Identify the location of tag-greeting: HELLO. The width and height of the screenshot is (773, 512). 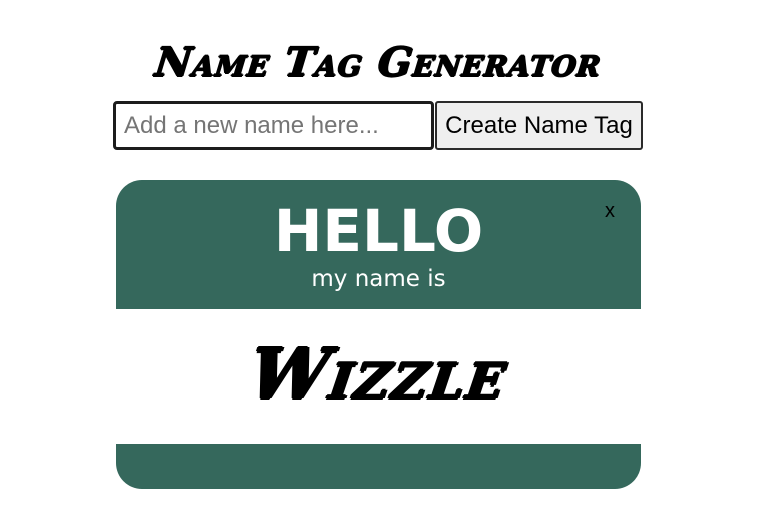
(378, 231).